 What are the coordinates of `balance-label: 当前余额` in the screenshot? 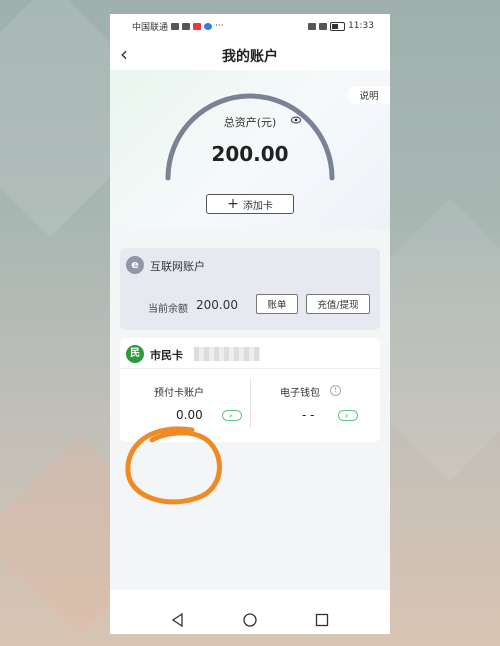 It's located at (168, 309).